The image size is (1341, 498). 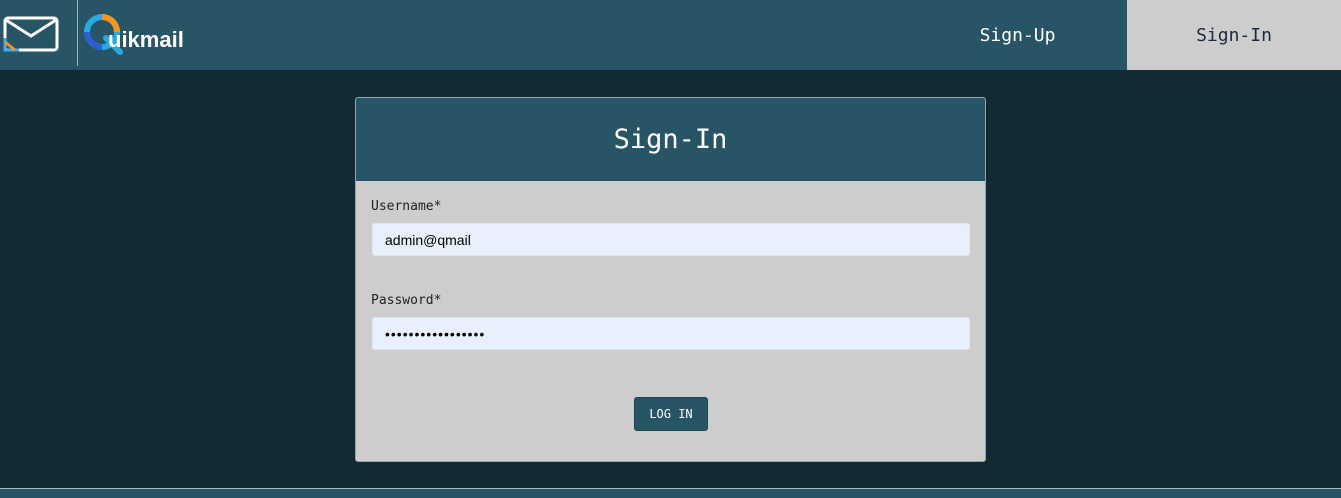 What do you see at coordinates (671, 239) in the screenshot?
I see `username-input` at bounding box center [671, 239].